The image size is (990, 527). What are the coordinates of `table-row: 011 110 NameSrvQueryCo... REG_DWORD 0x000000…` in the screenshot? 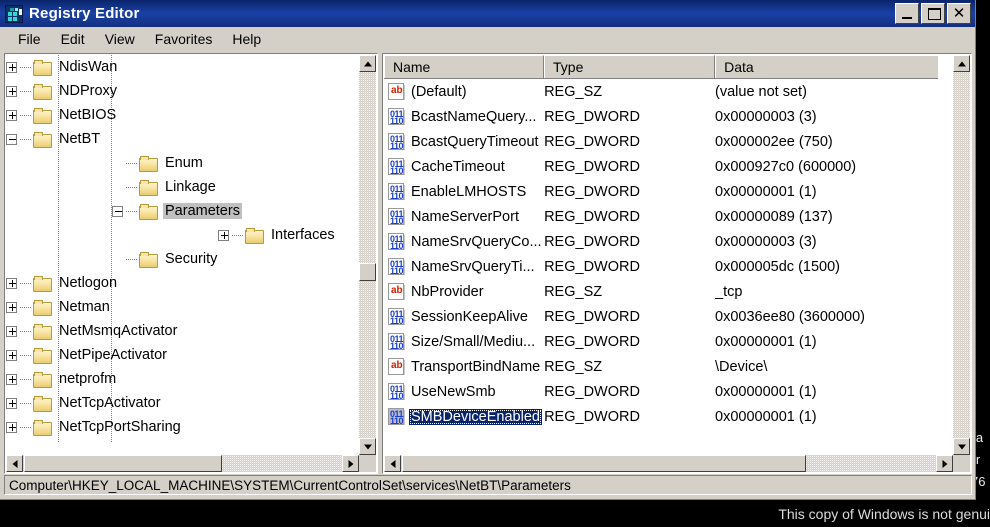 It's located at (661, 241).